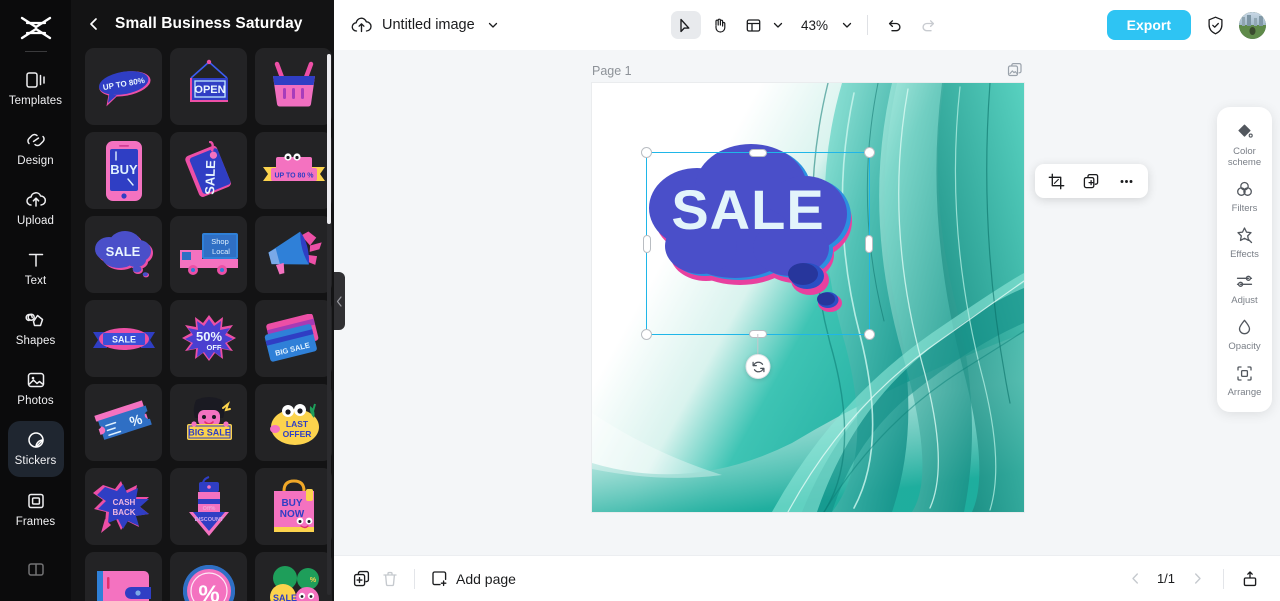 The height and width of the screenshot is (601, 1280). What do you see at coordinates (293, 170) in the screenshot?
I see `sticker-up-to-80-banner: UP TO 80 %` at bounding box center [293, 170].